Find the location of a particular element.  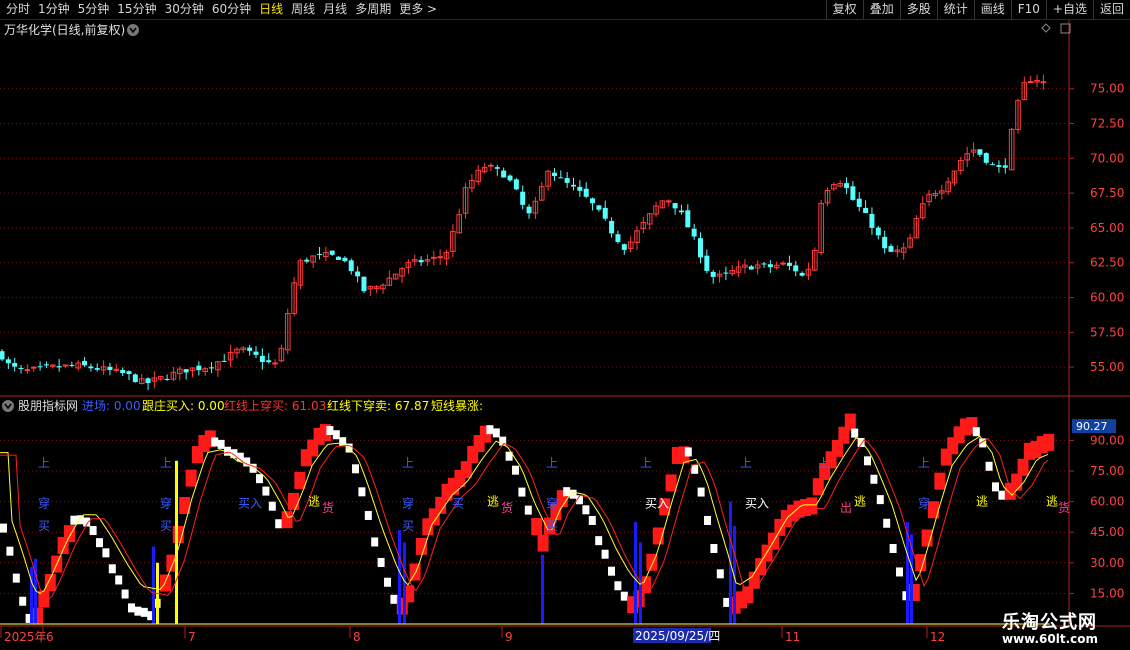

tool-button-6: +自选 is located at coordinates (1069, 9).